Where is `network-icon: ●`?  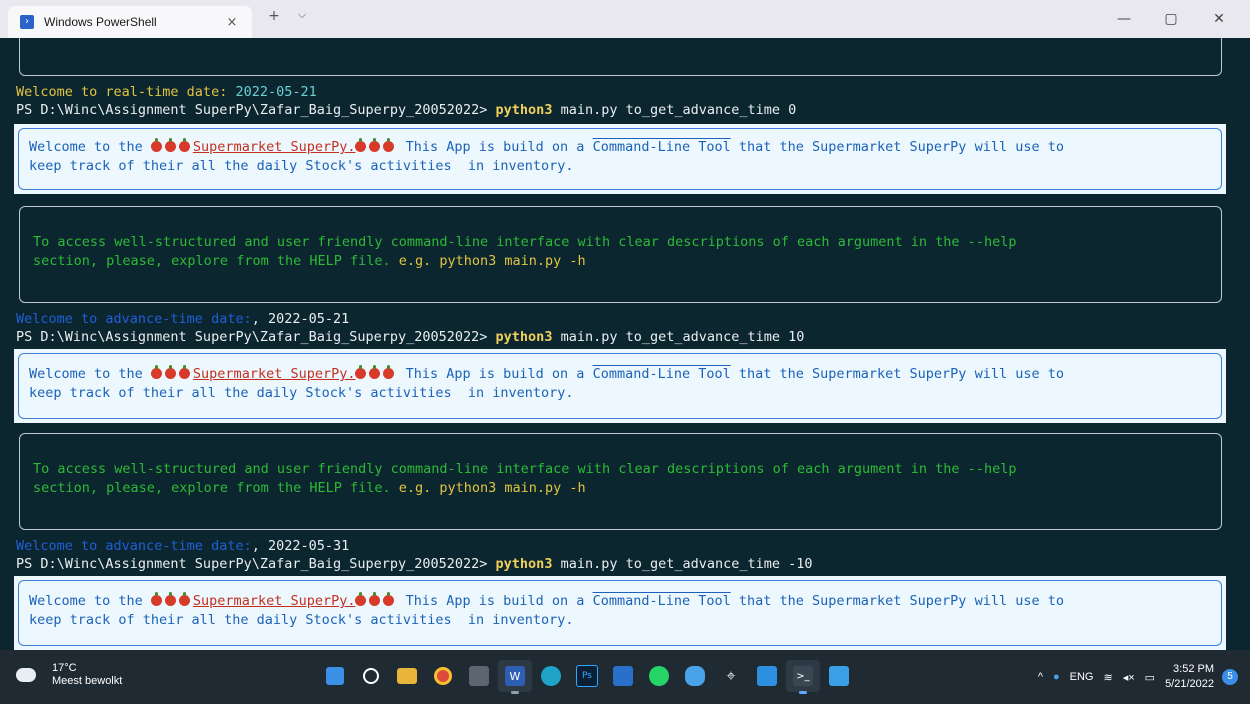
network-icon: ● is located at coordinates (1056, 677).